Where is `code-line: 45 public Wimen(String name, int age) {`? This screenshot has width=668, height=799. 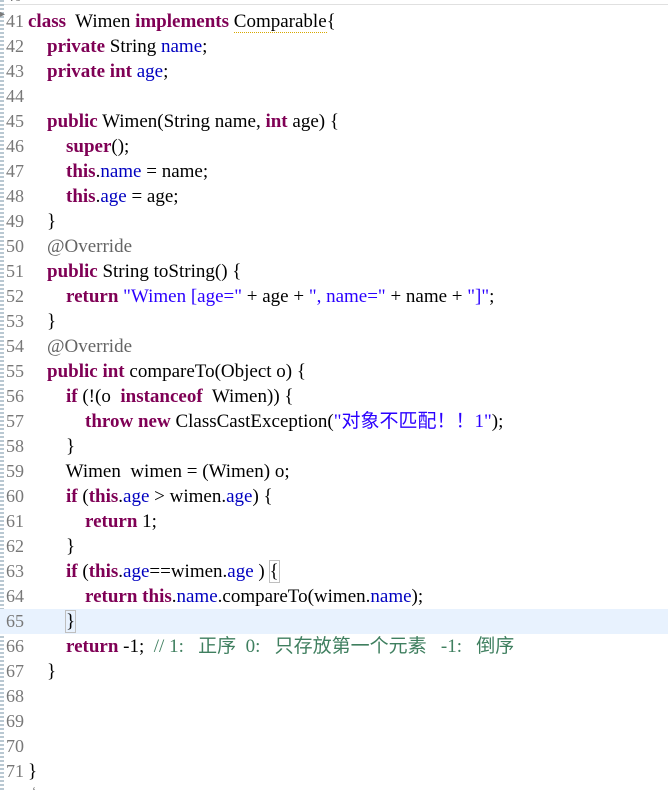 code-line: 45 public Wimen(String name, int age) { is located at coordinates (334, 121).